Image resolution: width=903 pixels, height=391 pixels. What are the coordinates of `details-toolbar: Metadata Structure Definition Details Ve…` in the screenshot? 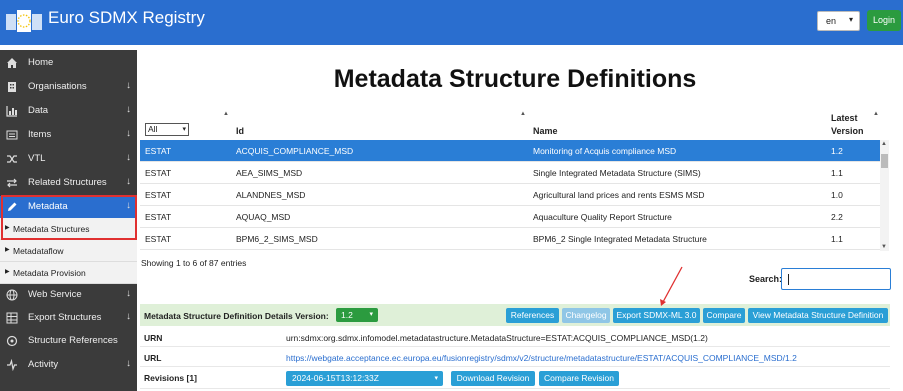 It's located at (515, 315).